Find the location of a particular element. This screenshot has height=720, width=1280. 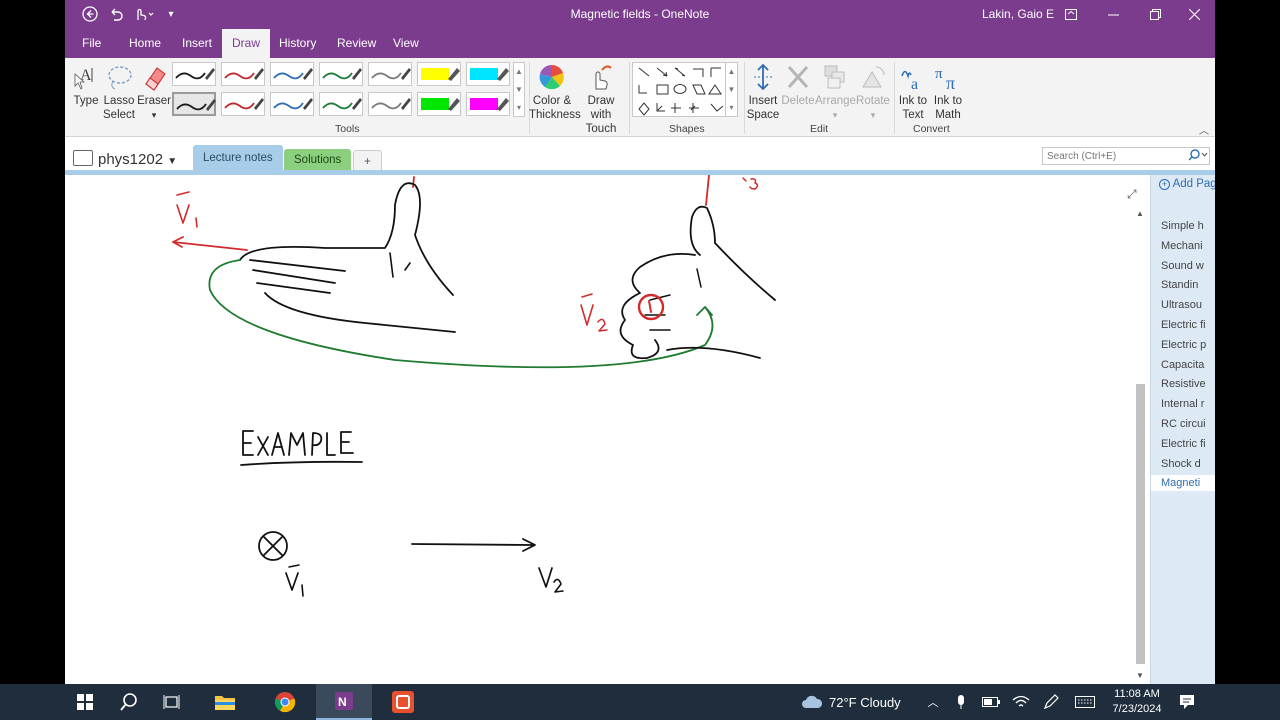

scrollbar-thumb is located at coordinates (1140, 524).